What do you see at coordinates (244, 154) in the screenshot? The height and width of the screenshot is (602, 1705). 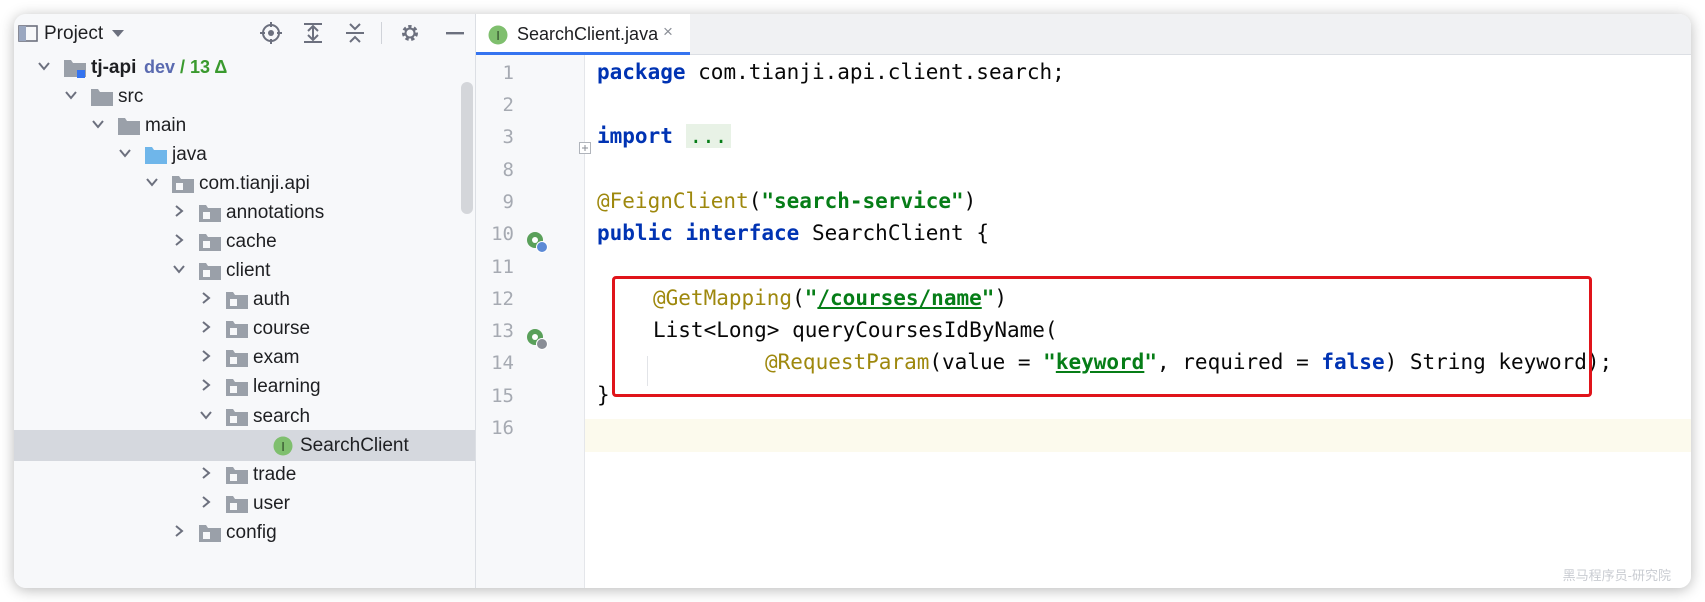 I see `tree-item-java: java` at bounding box center [244, 154].